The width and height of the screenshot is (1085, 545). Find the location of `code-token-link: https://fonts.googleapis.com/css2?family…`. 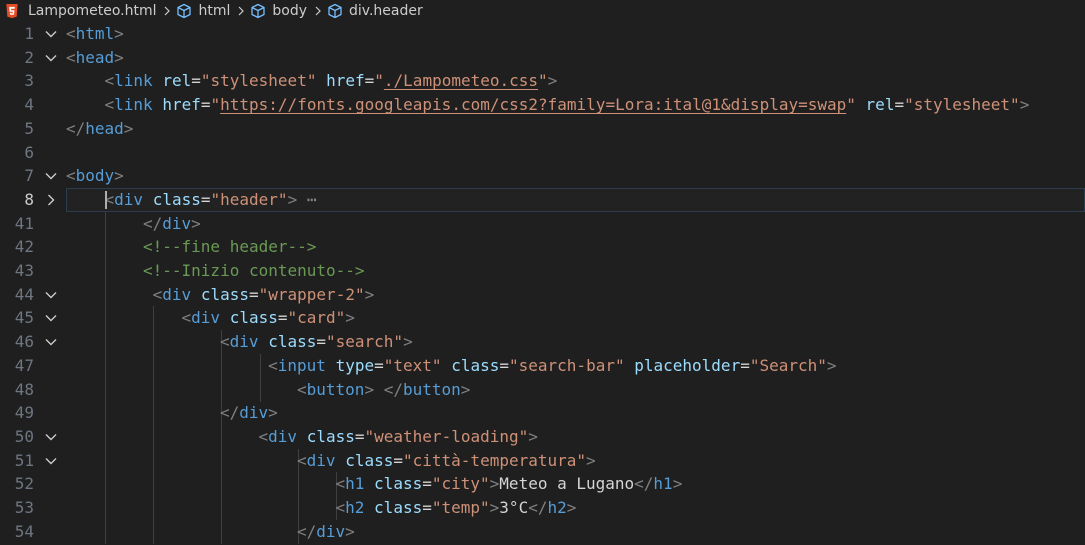

code-token-link: https://fonts.googleapis.com/css2?family… is located at coordinates (533, 104).